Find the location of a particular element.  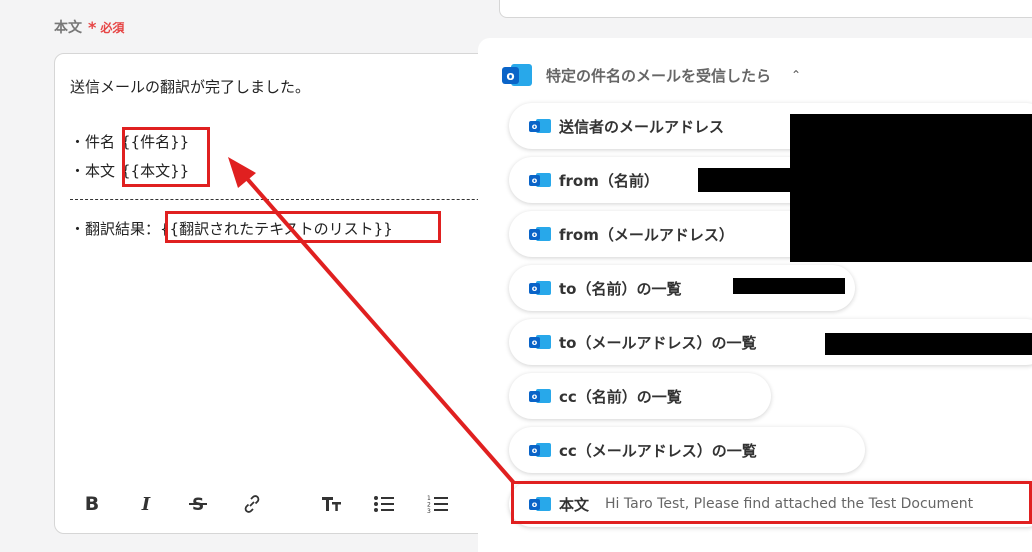

strikethrough-icon: S is located at coordinates (198, 504).